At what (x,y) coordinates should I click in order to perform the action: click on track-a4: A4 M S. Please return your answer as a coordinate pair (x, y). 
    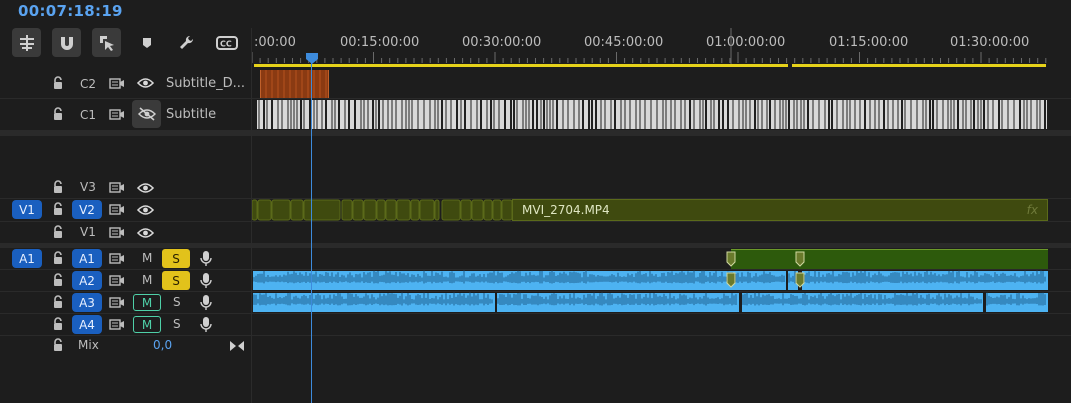
    Looking at the image, I should click on (535, 324).